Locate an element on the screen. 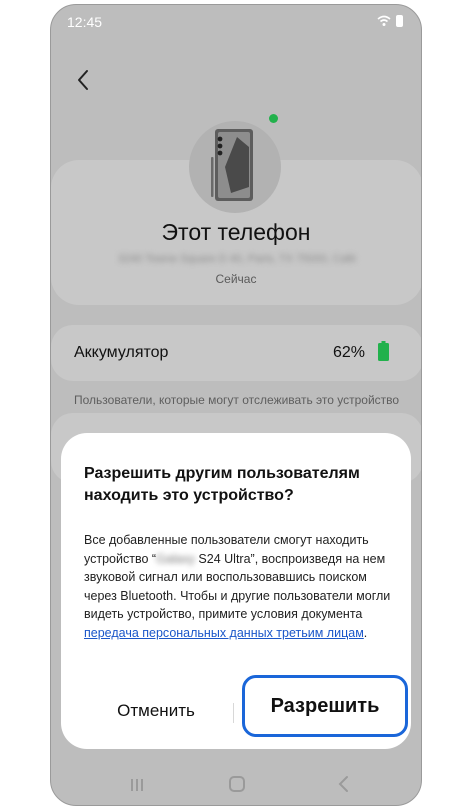 The width and height of the screenshot is (470, 810). home-icon is located at coordinates (237, 784).